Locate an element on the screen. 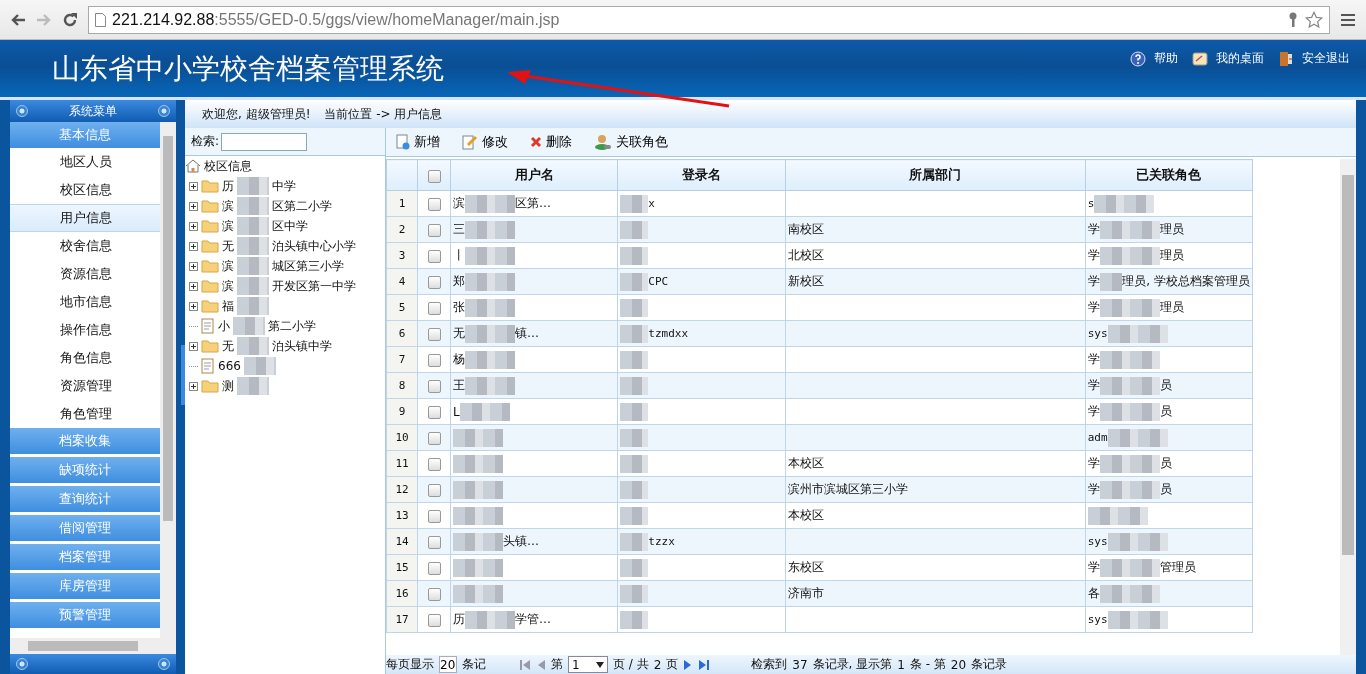  menu-item: 用户信息 is located at coordinates (85, 218).